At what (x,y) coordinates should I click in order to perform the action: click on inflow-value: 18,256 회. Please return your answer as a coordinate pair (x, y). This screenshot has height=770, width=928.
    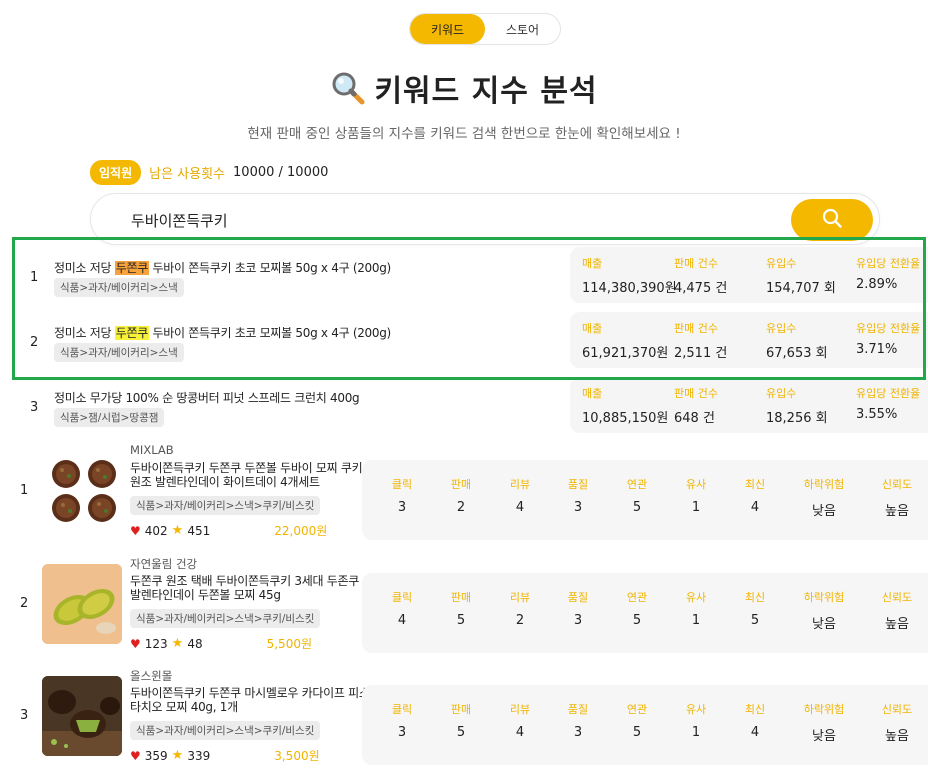
    Looking at the image, I should click on (797, 418).